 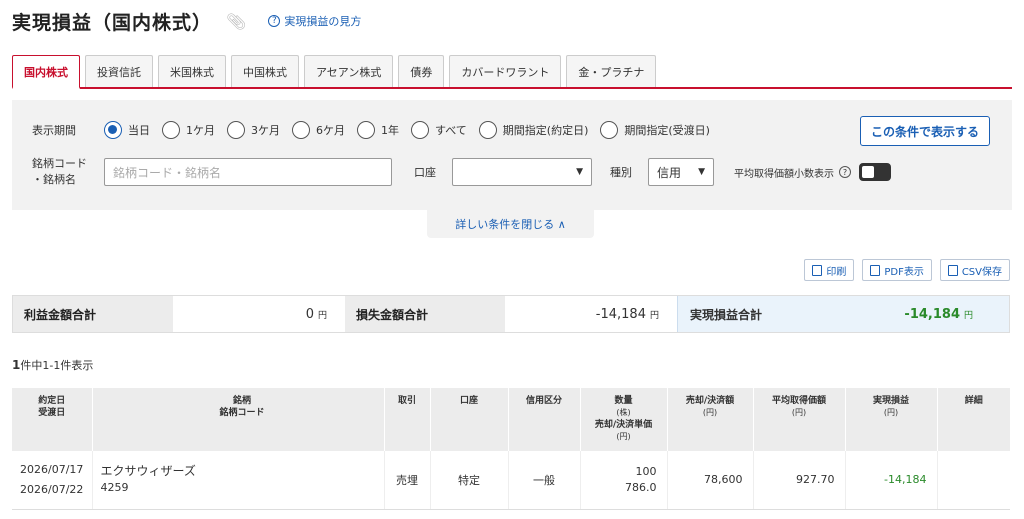 I want to click on csv-icon, so click(x=952, y=270).